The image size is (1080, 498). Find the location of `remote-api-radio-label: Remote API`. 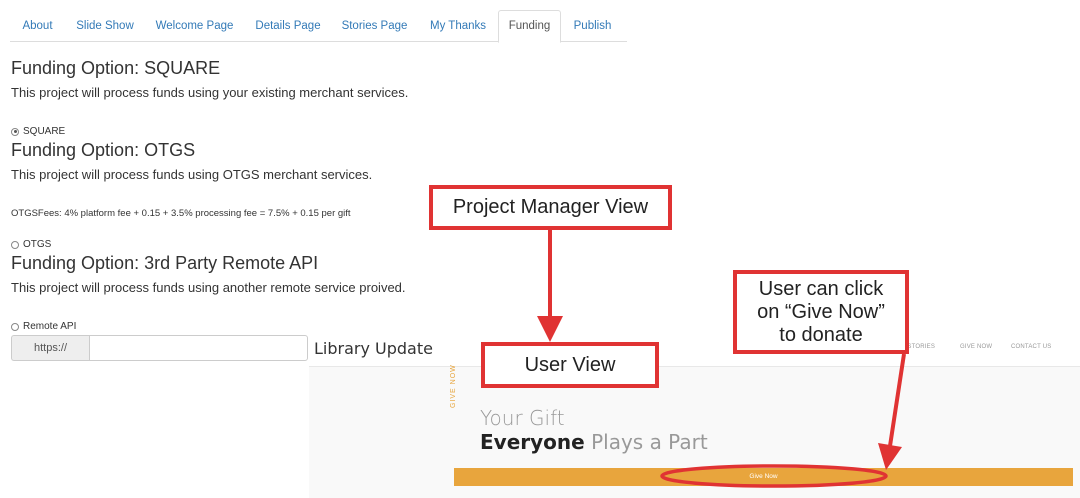

remote-api-radio-label: Remote API is located at coordinates (50, 326).